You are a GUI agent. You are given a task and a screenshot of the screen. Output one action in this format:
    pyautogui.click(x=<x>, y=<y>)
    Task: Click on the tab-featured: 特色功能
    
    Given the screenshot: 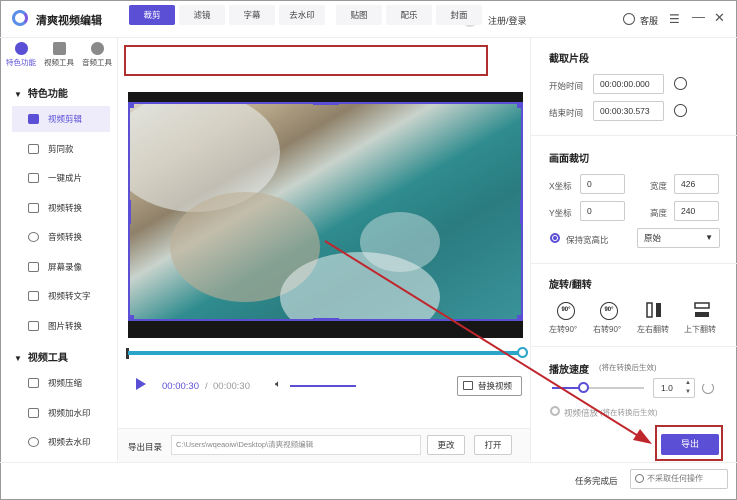 What is the action you would take?
    pyautogui.click(x=21, y=55)
    